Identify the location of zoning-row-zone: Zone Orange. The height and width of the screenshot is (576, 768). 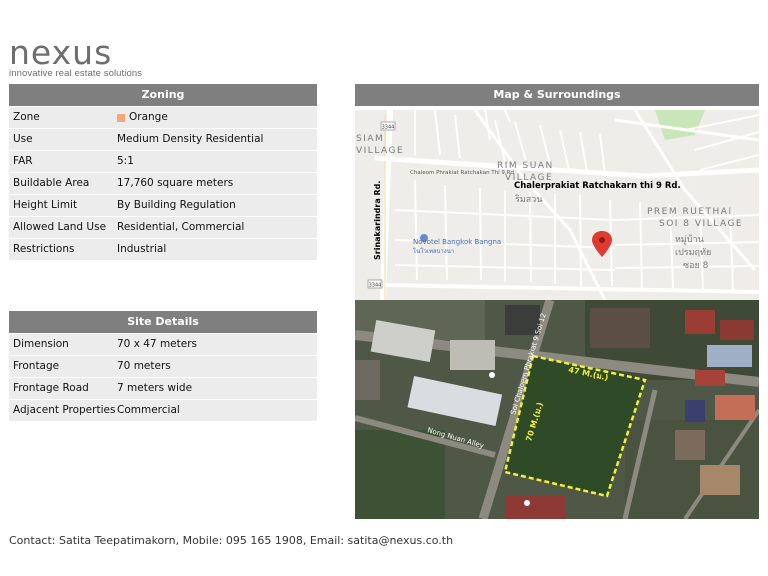
(163, 118).